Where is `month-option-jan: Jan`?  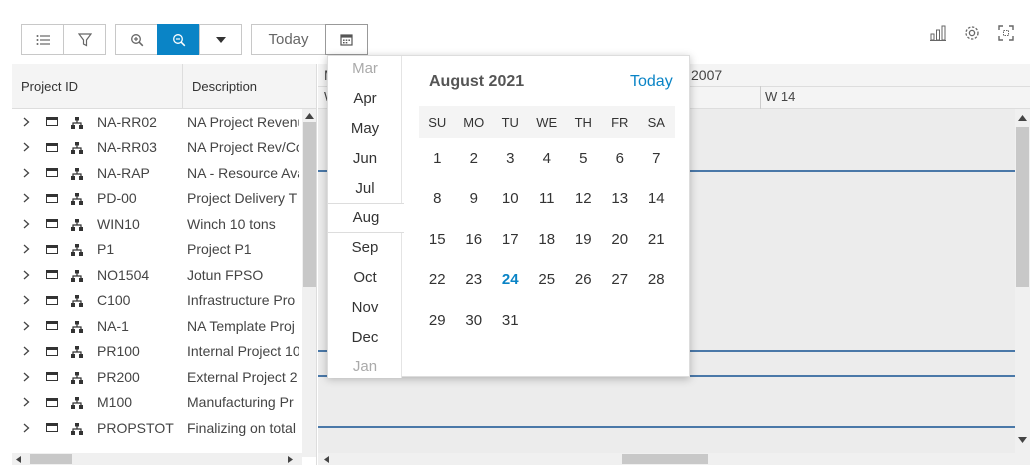
month-option-jan: Jan is located at coordinates (365, 367).